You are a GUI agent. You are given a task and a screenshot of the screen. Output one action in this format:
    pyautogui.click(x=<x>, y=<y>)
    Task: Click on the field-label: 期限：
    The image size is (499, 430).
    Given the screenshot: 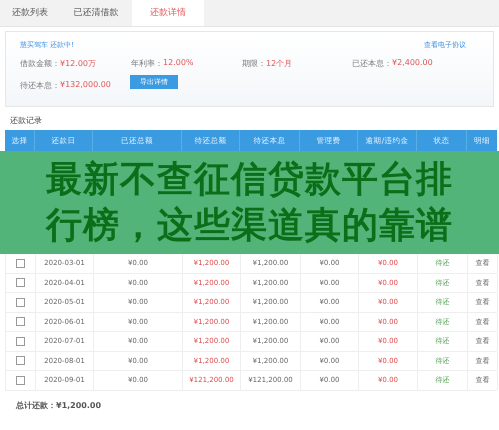 What is the action you would take?
    pyautogui.click(x=254, y=63)
    